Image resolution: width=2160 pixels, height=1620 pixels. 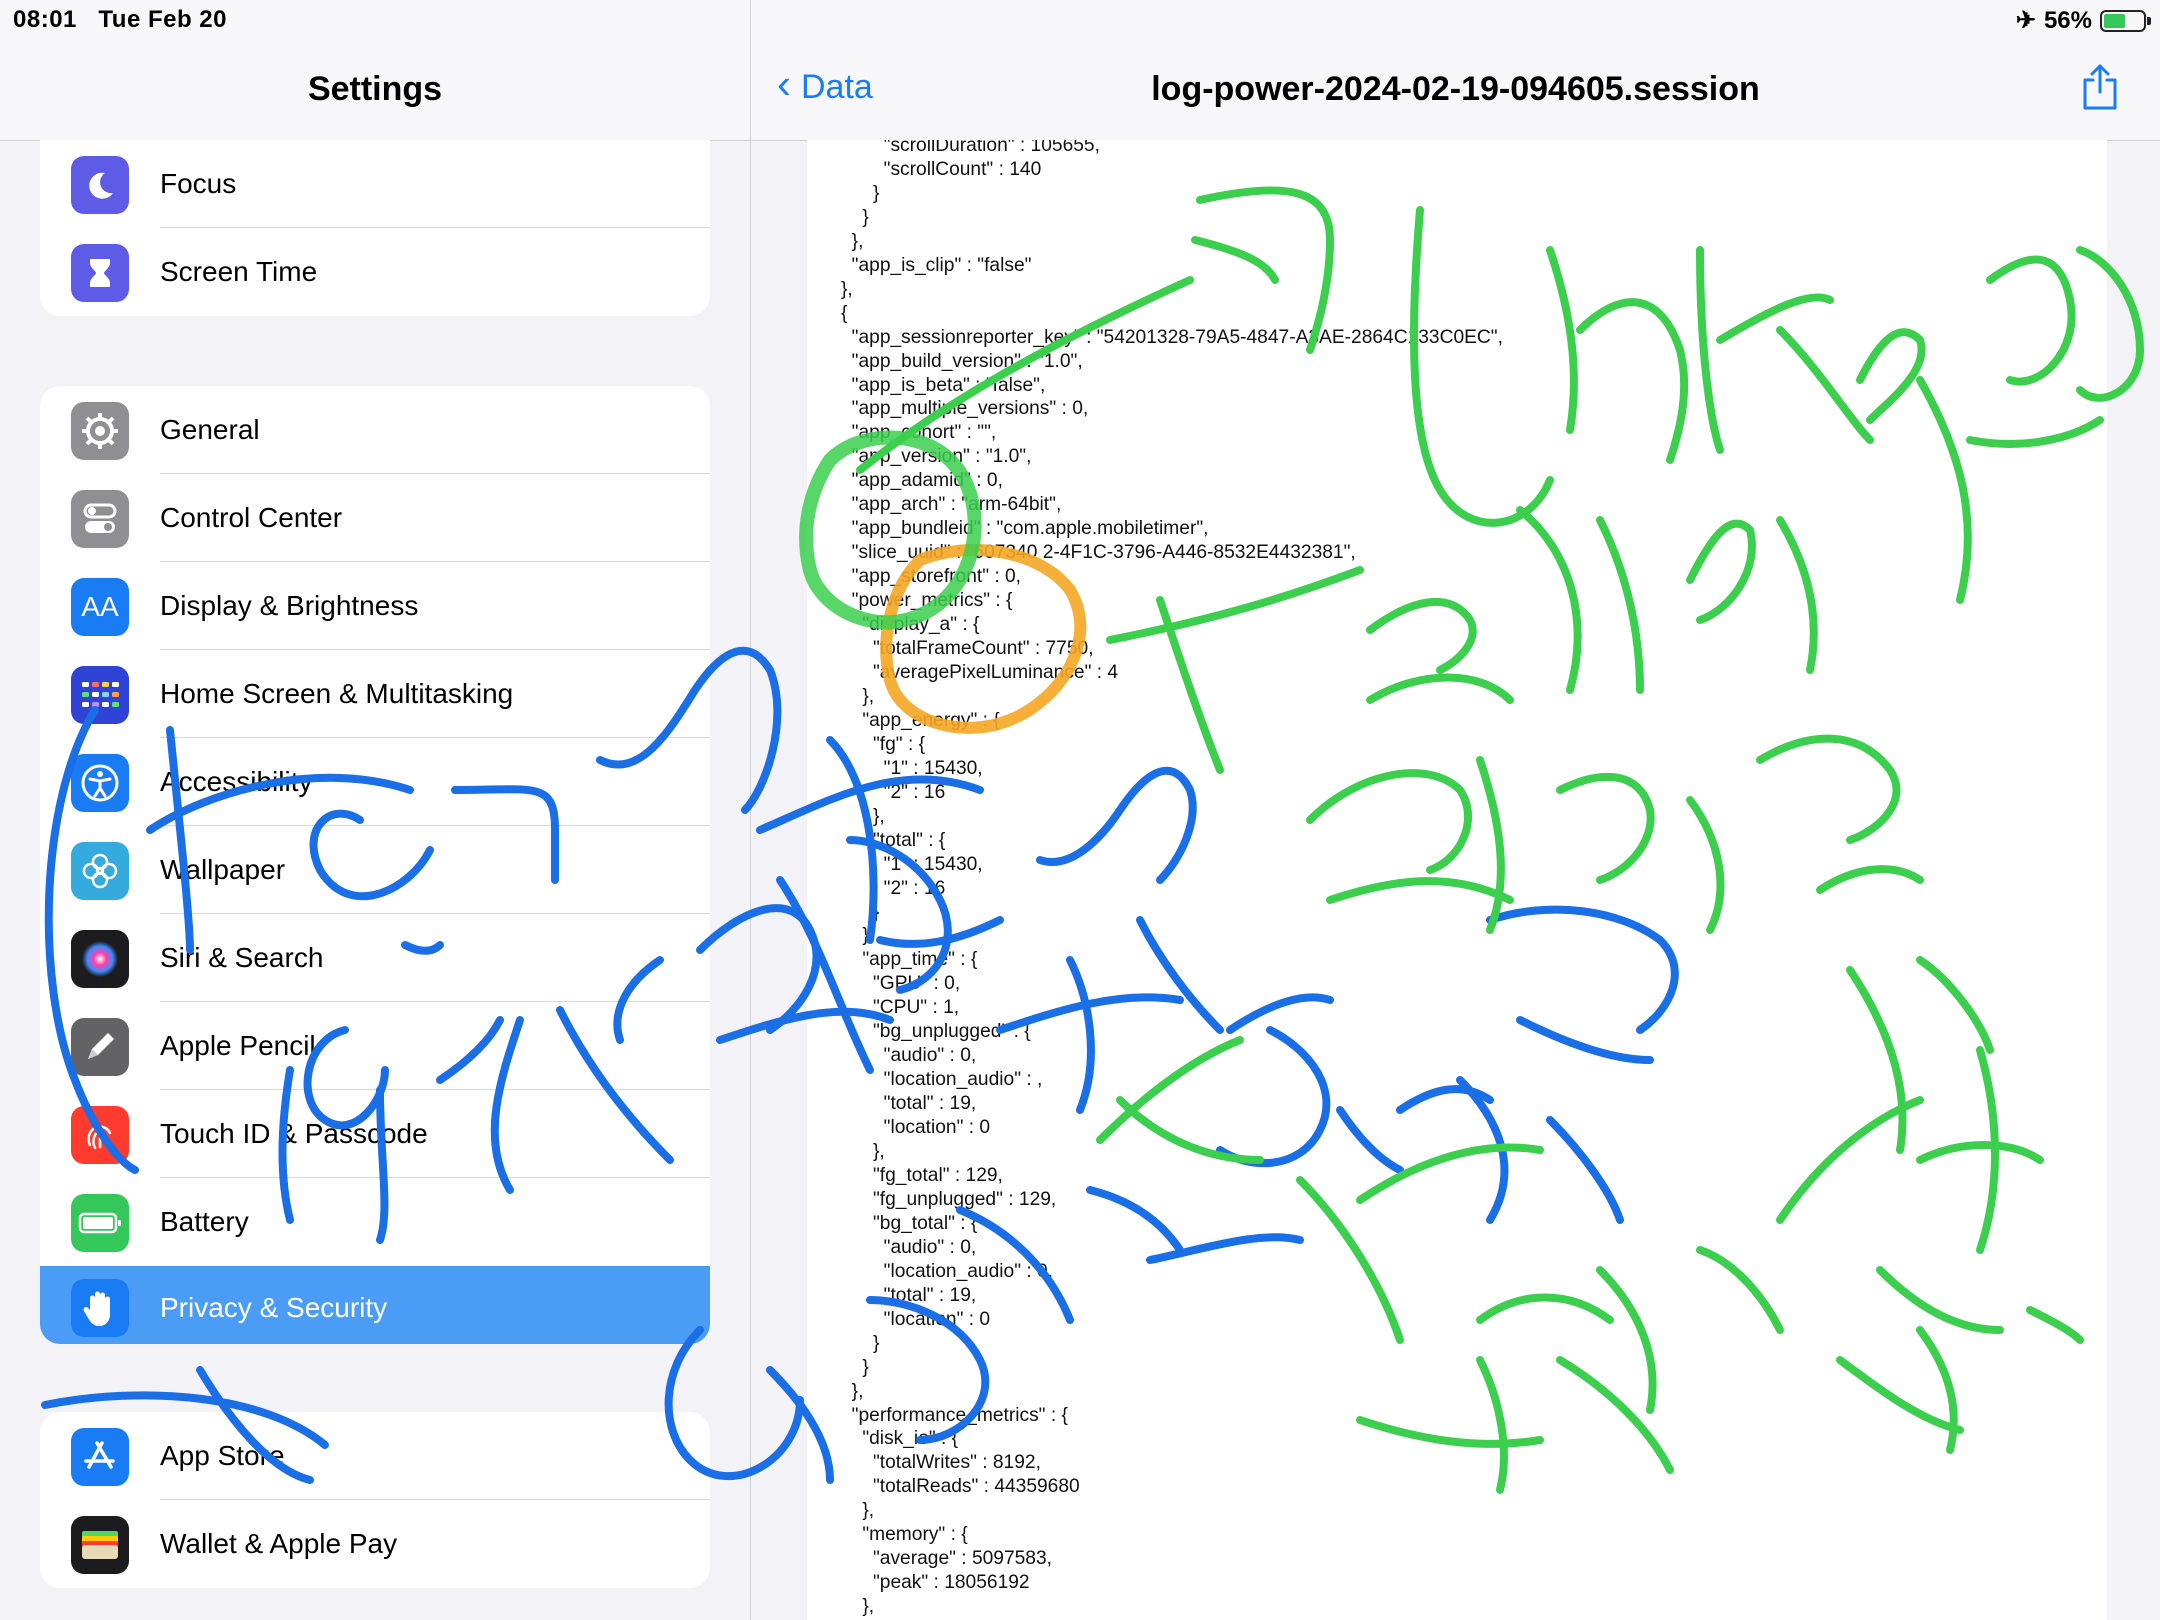 I want to click on status-bar: 08:01 Tue Feb 20 ✈ 56%, so click(x=1080, y=20).